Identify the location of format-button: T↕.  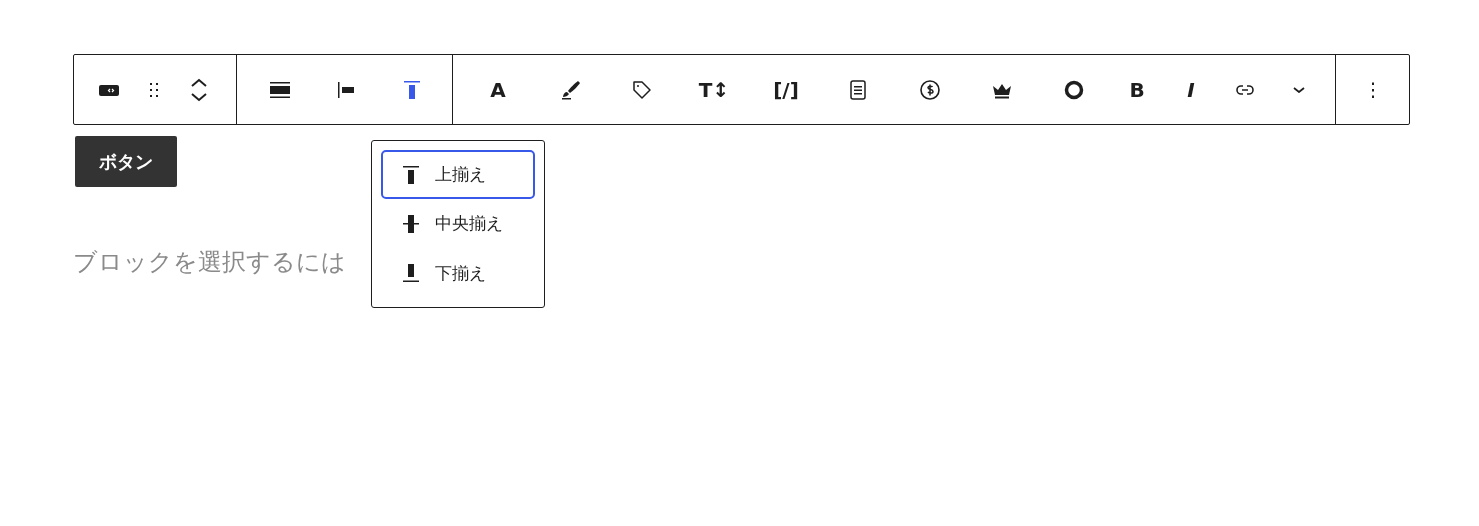
(714, 89).